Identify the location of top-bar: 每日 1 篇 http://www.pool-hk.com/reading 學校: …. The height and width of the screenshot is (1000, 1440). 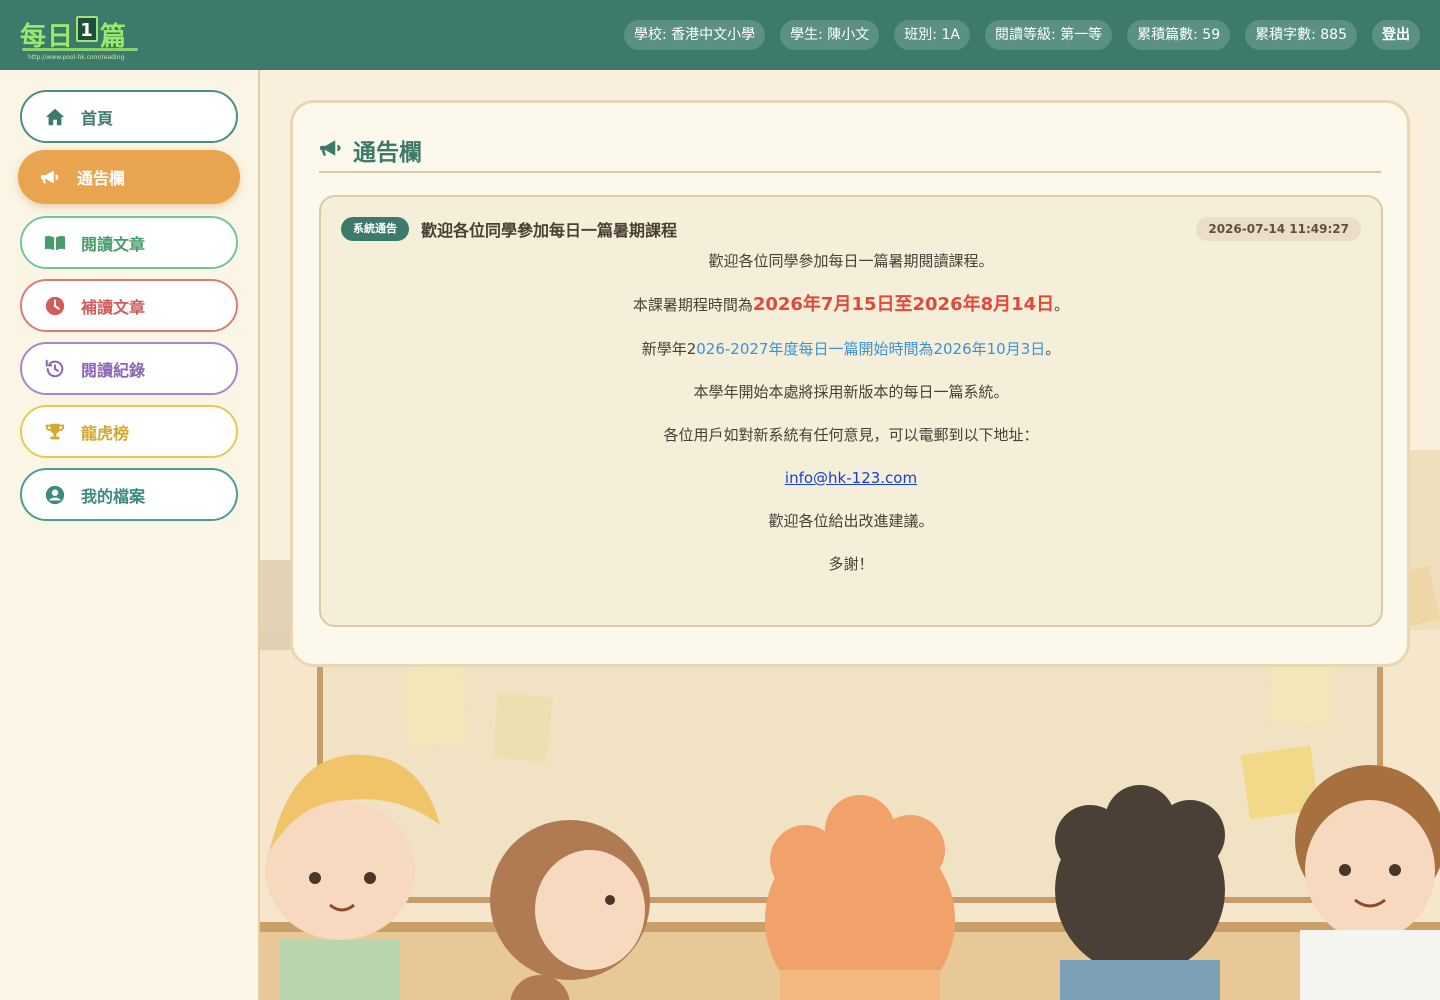
(720, 35).